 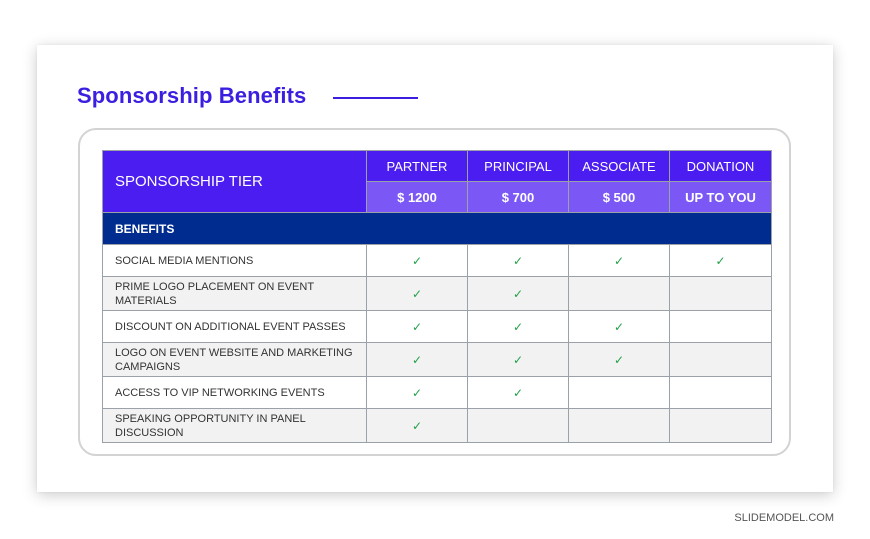 I want to click on tier-name: PARTNER, so click(x=417, y=166).